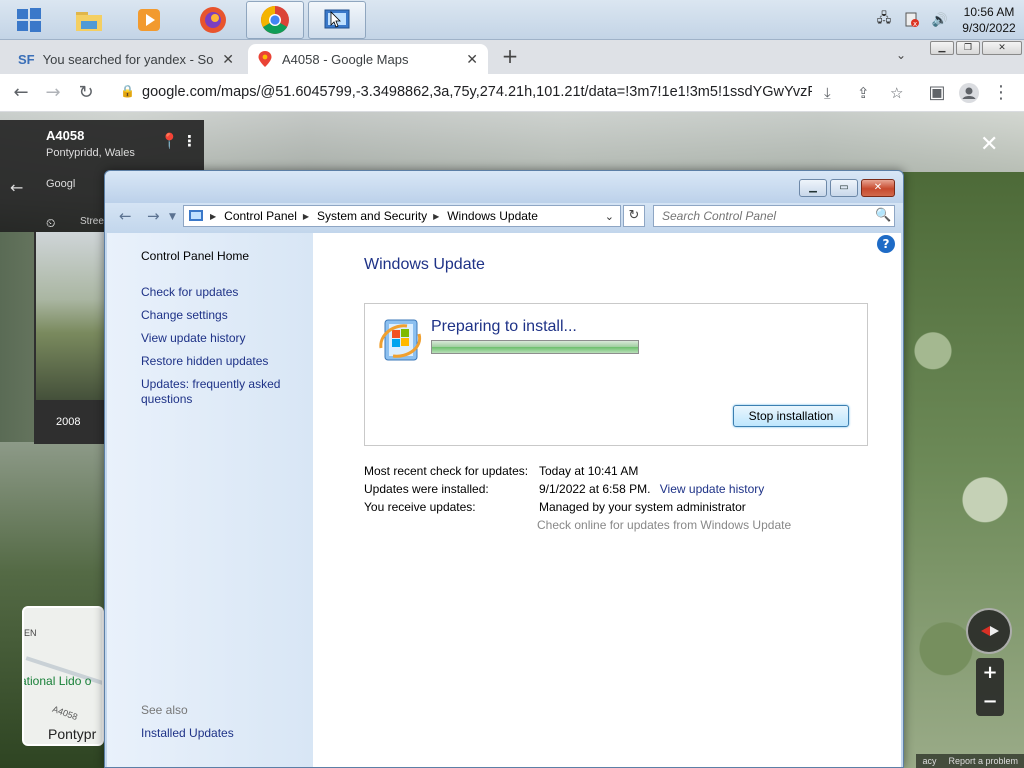  Describe the element at coordinates (901, 55) in the screenshot. I see `tab-search-chevron-icon: ⌄` at that location.